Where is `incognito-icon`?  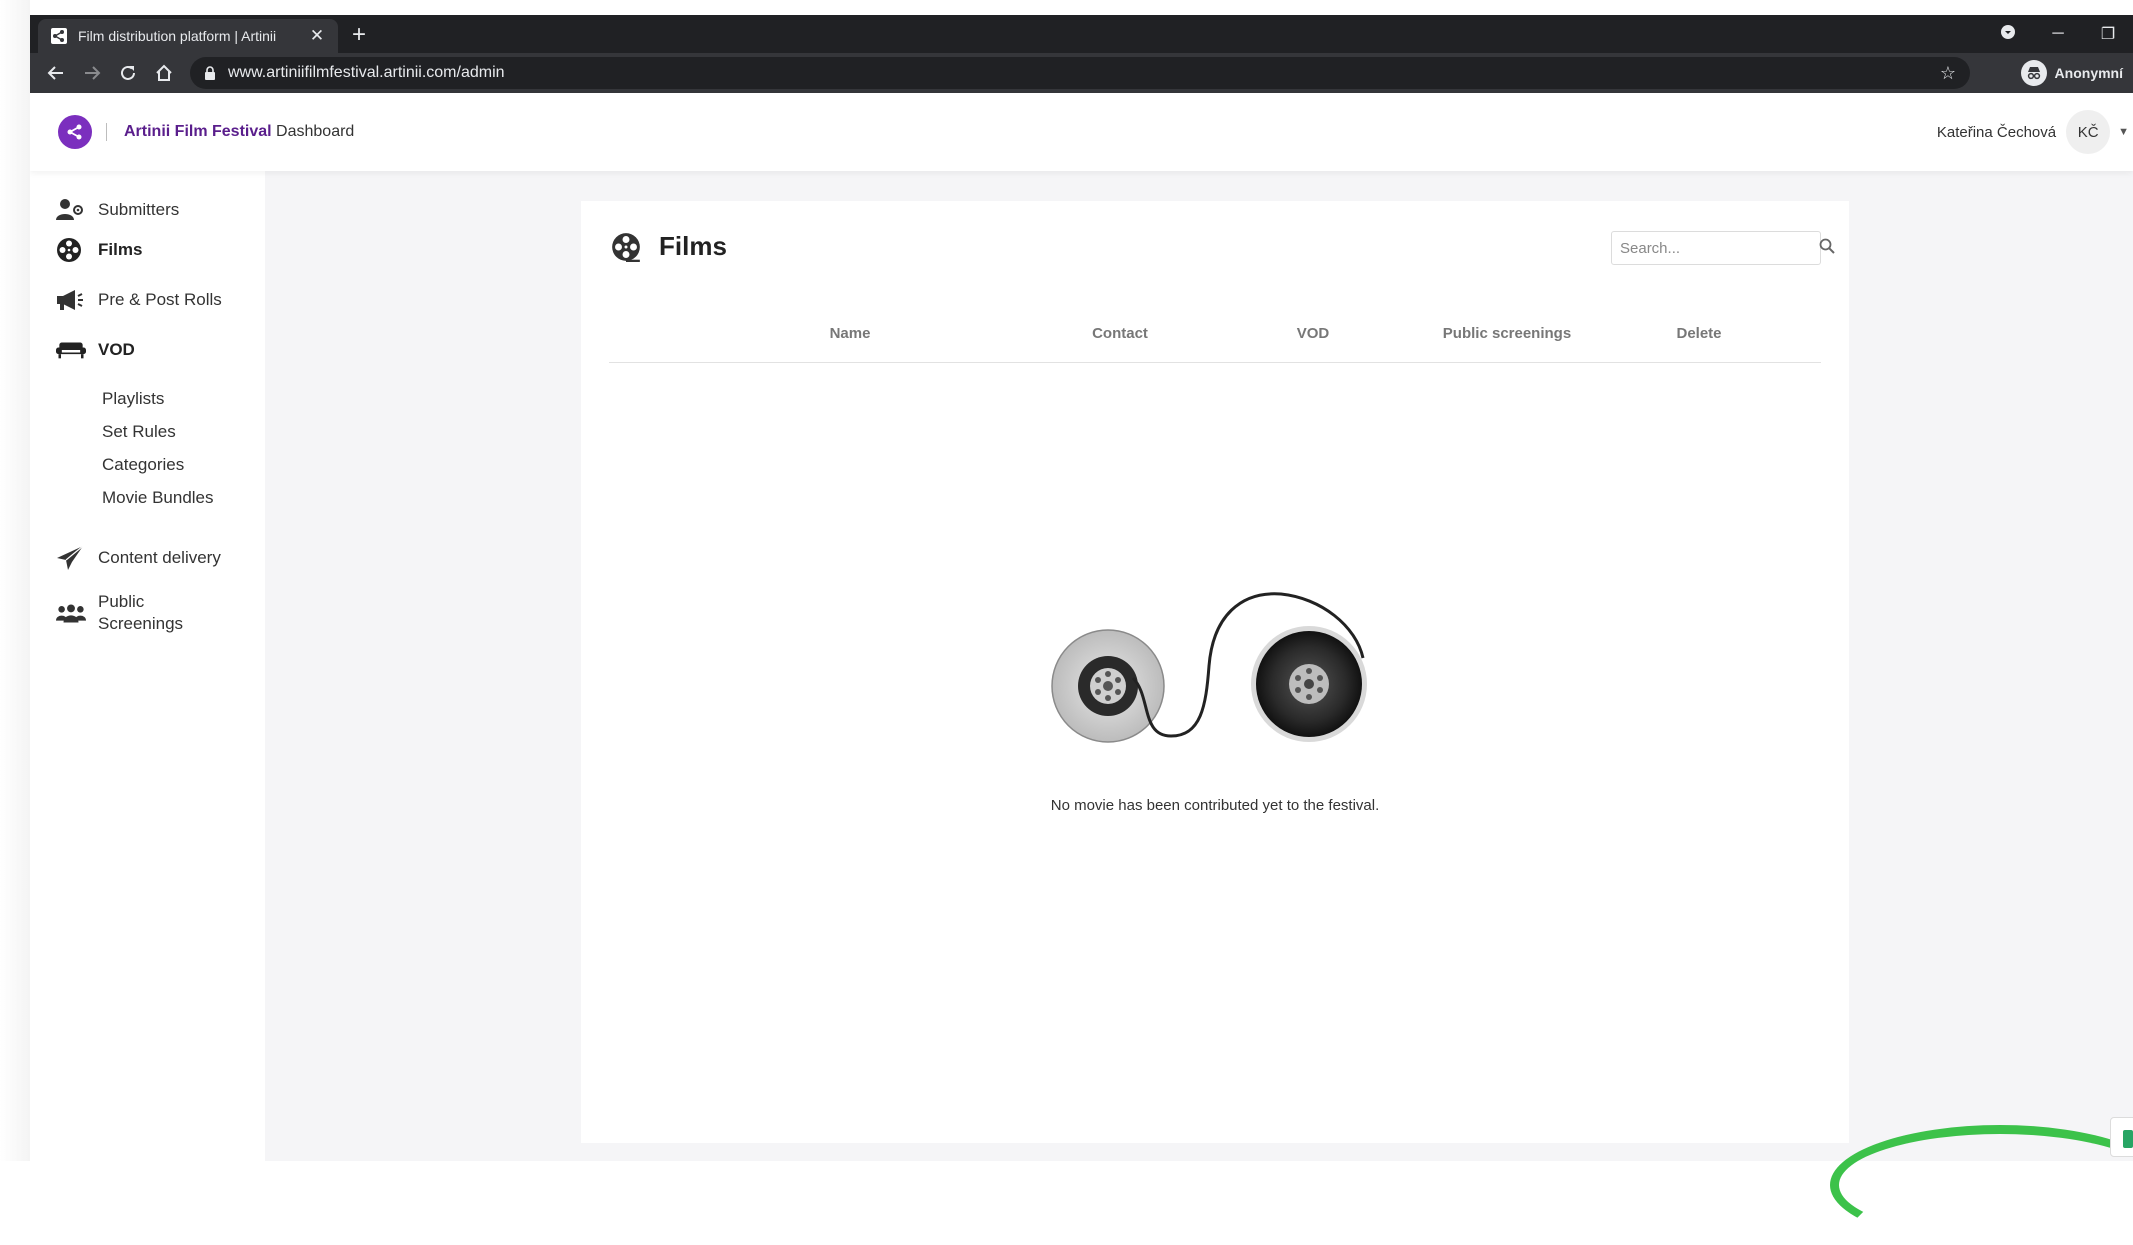
incognito-icon is located at coordinates (2033, 73).